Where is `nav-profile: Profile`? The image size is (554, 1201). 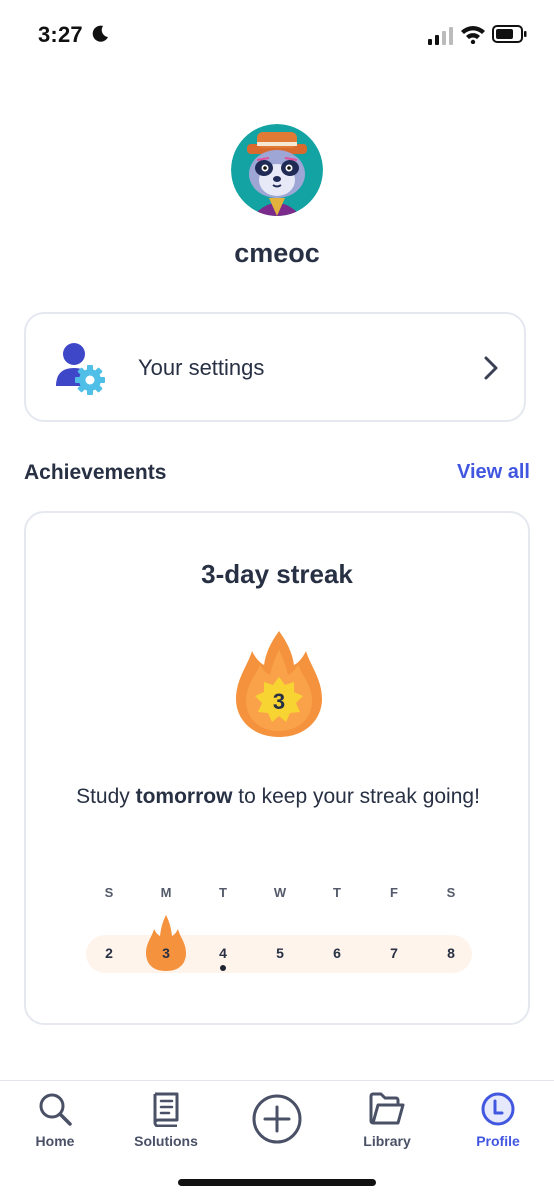 nav-profile: Profile is located at coordinates (498, 1120).